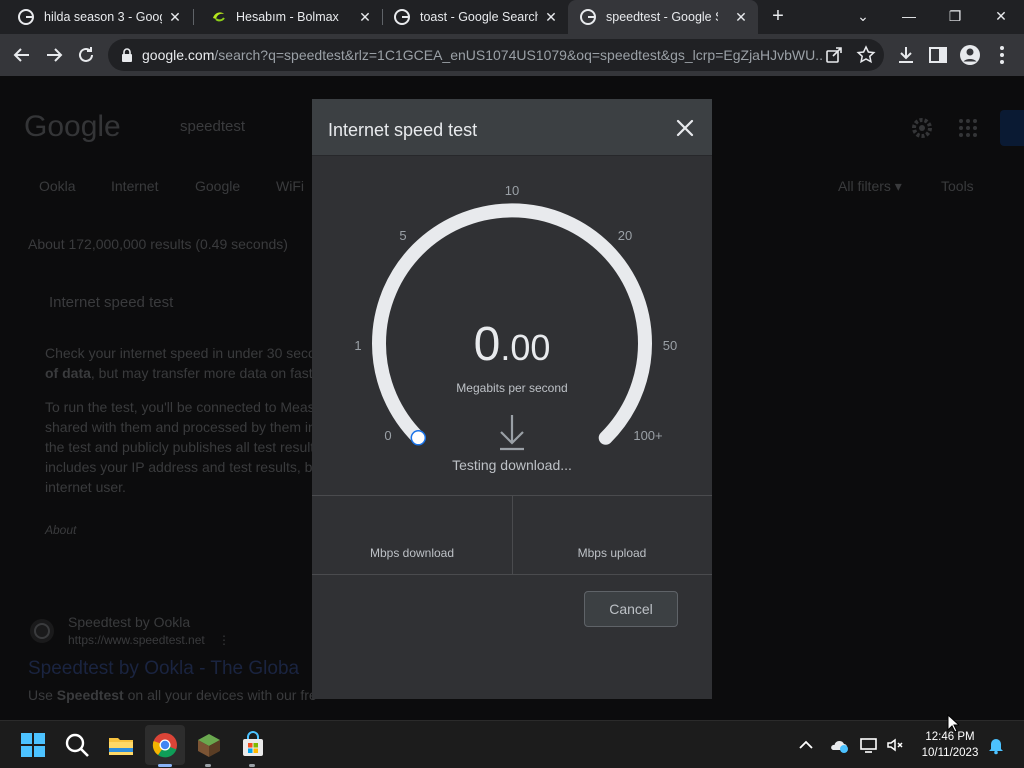 This screenshot has height=768, width=1024. Describe the element at coordinates (512, 190) in the screenshot. I see `gauge-tick-10: 10` at that location.